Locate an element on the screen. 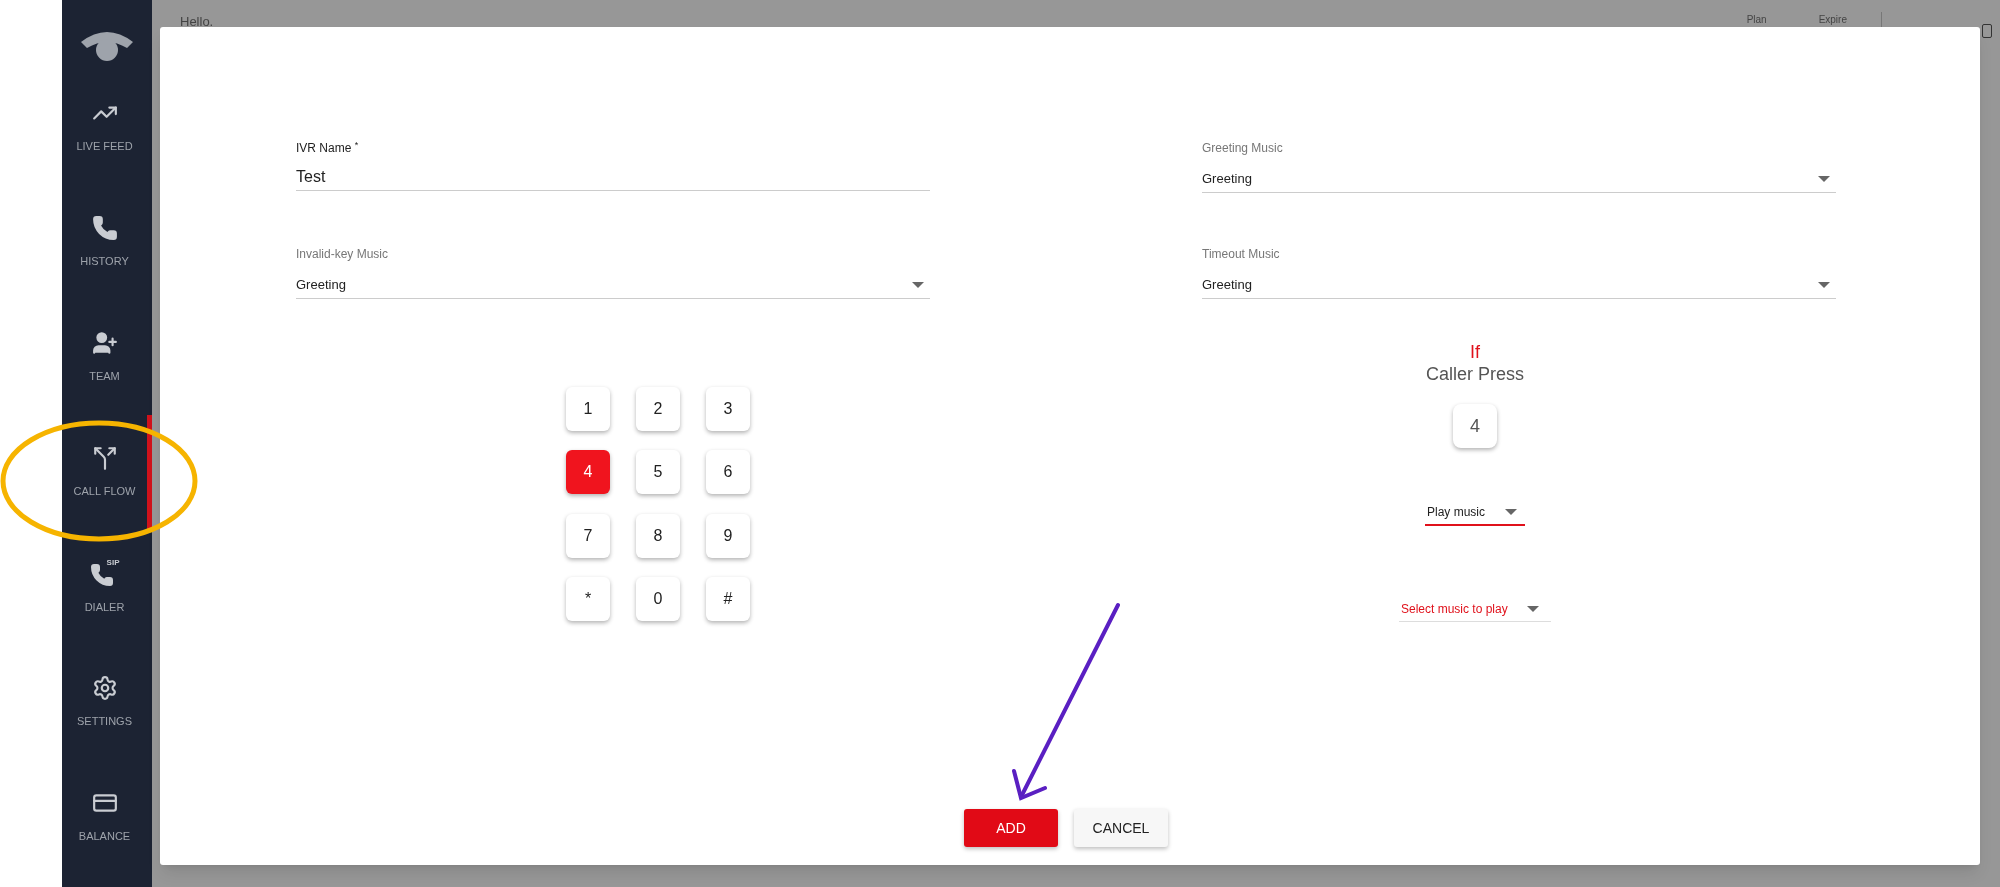  expire-label: Expire is located at coordinates (1832, 20).